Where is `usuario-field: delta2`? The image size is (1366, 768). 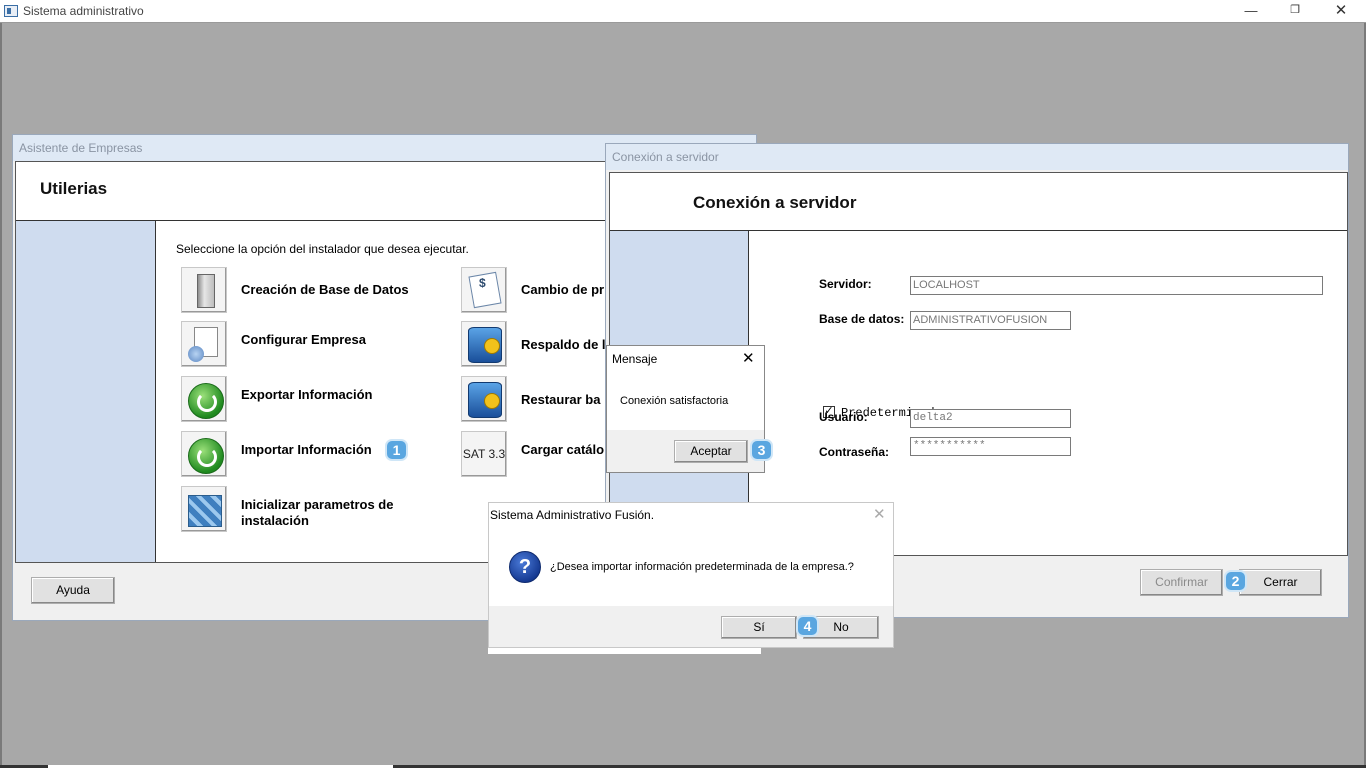 usuario-field: delta2 is located at coordinates (990, 418).